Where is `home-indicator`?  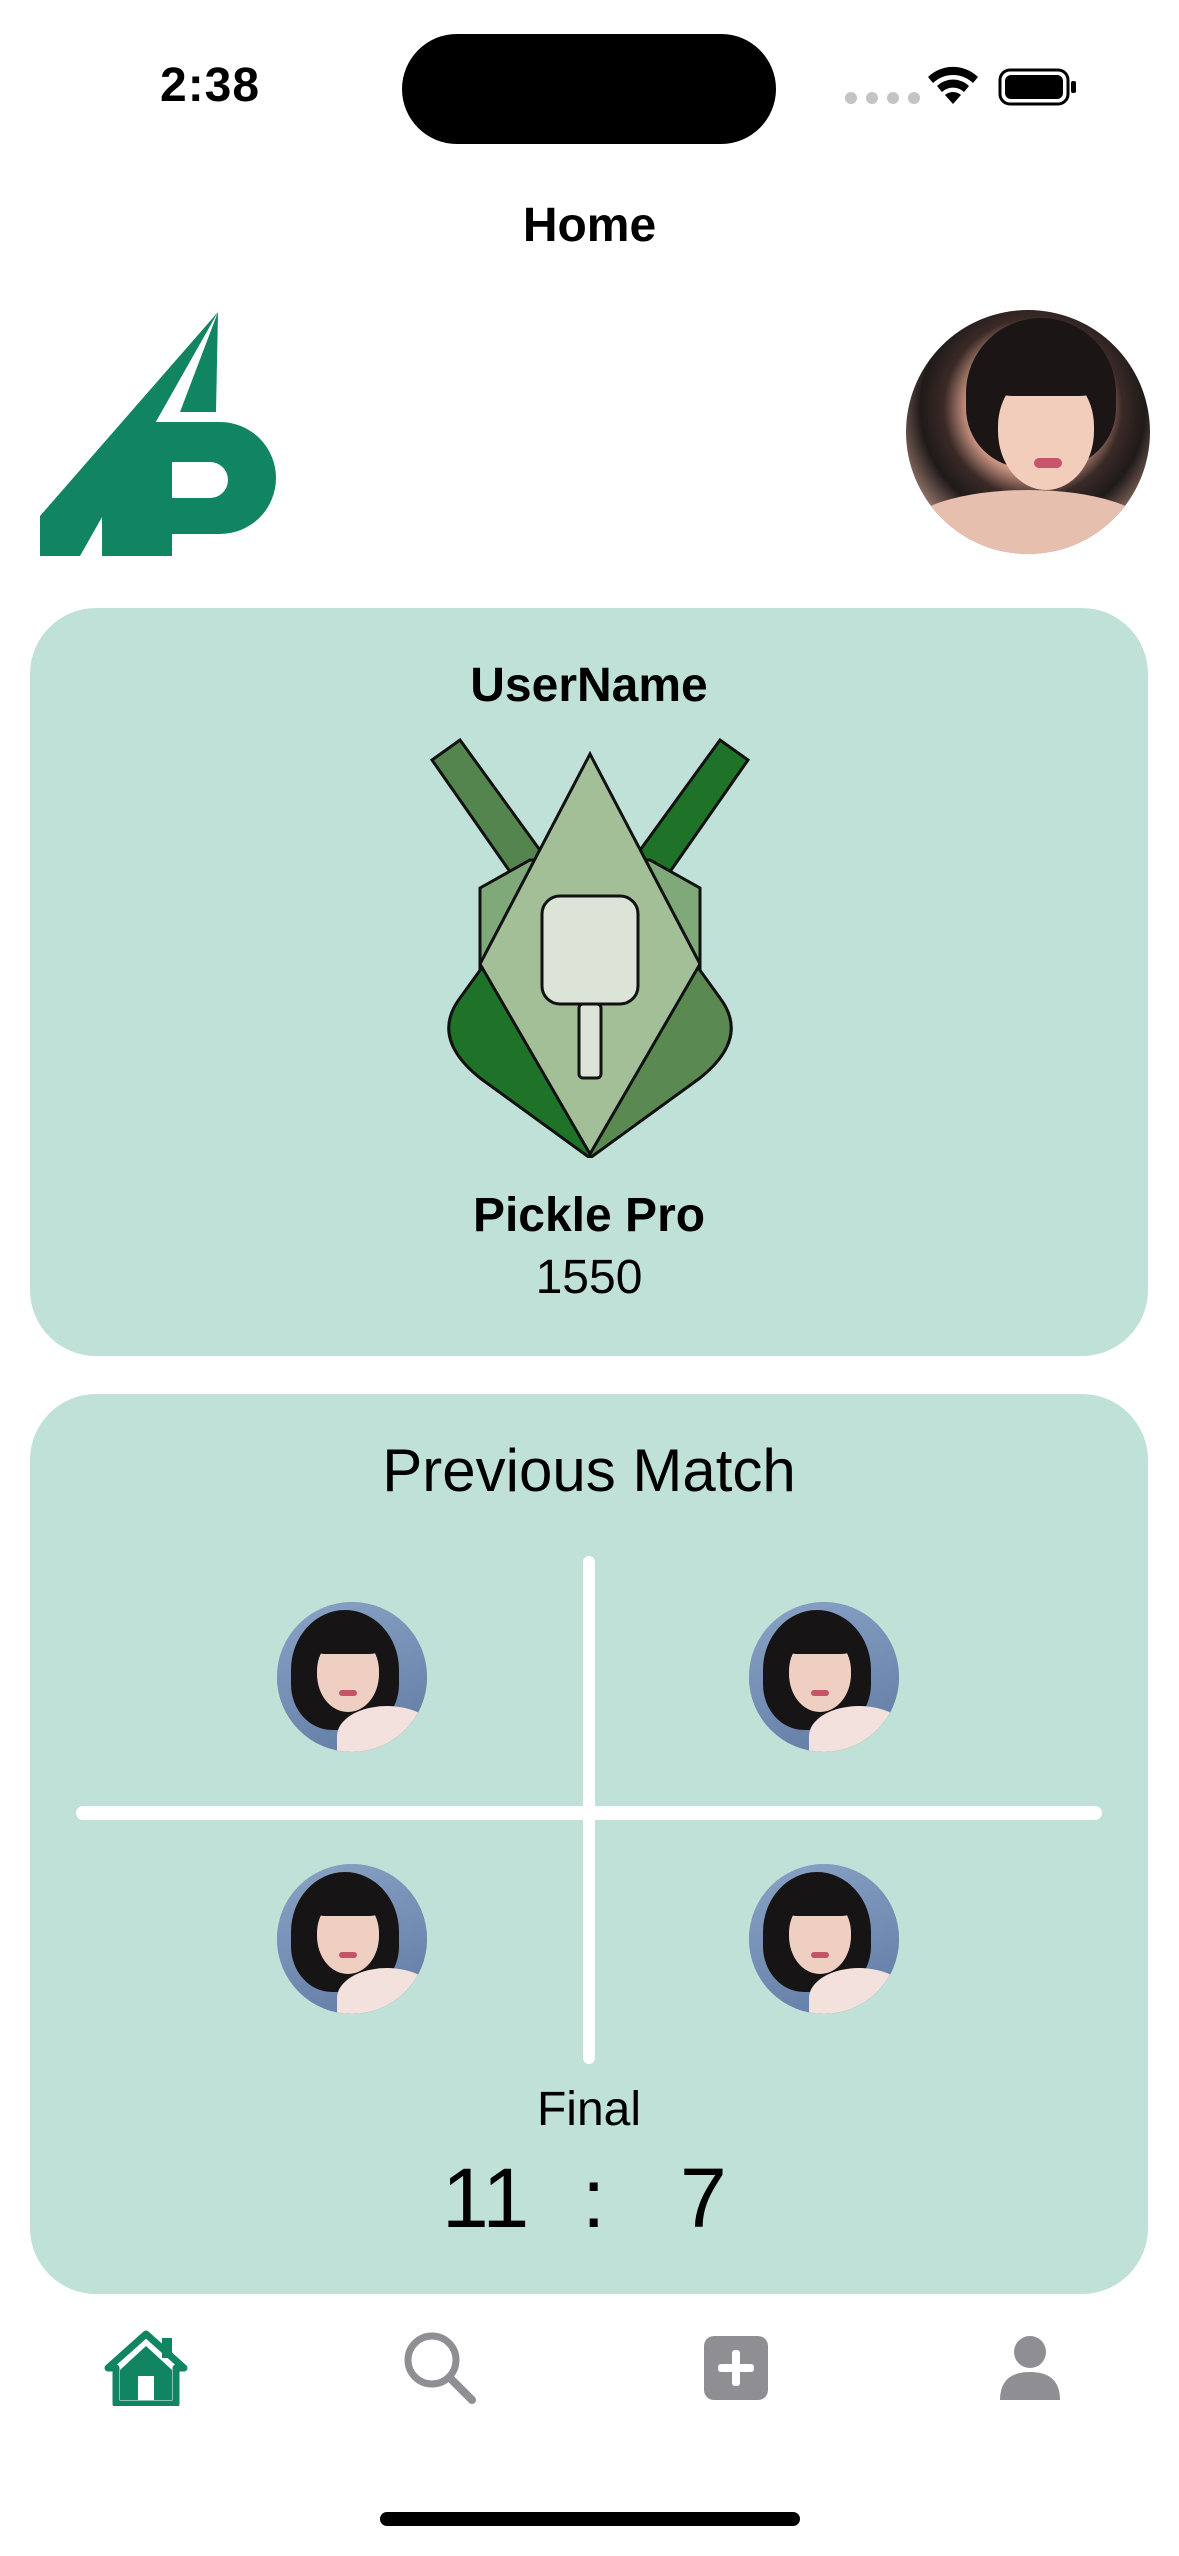
home-indicator is located at coordinates (590, 2519).